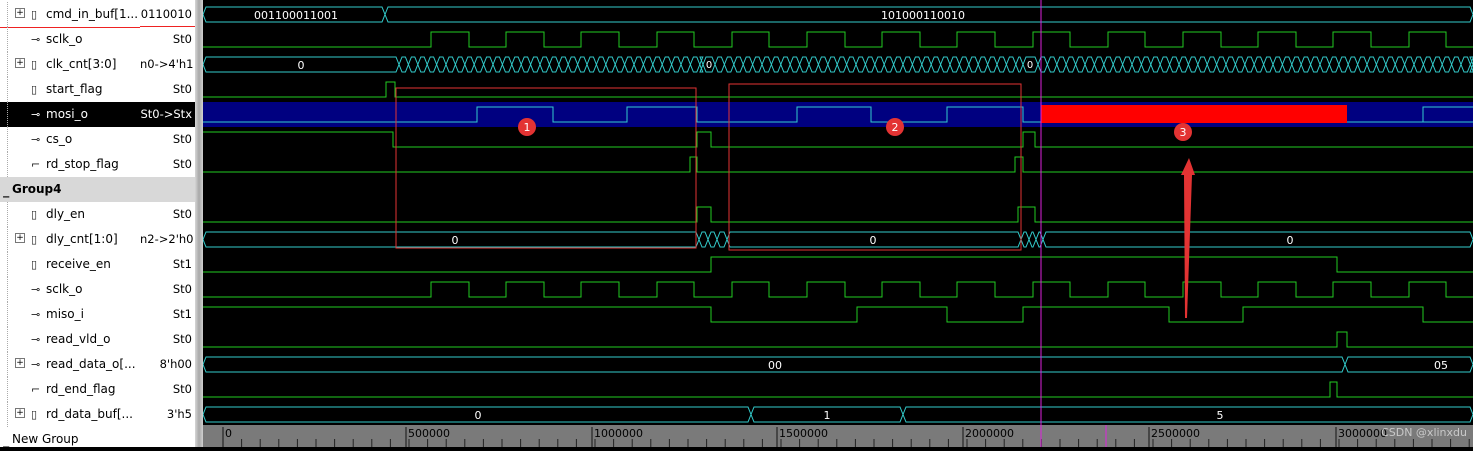  What do you see at coordinates (429, 433) in the screenshot?
I see `tick-label: 500000` at bounding box center [429, 433].